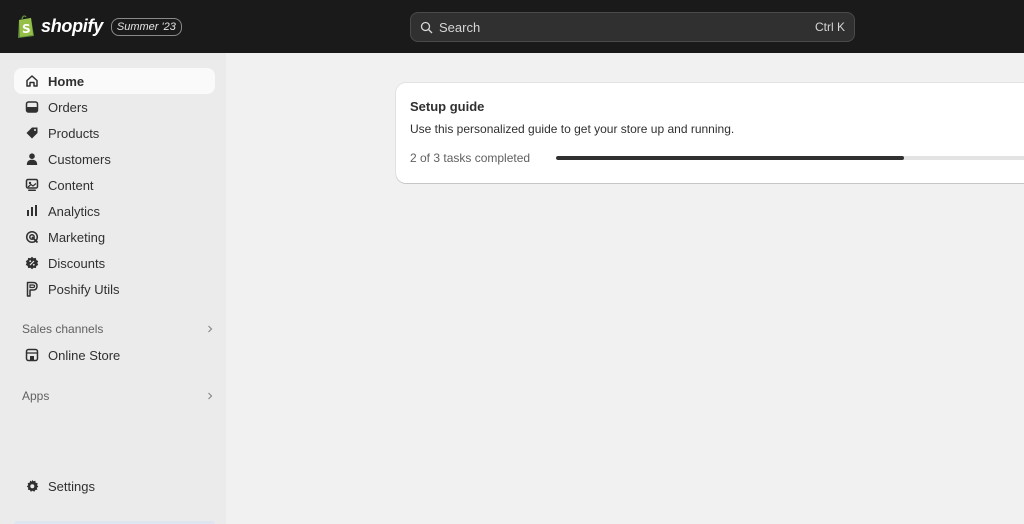 The width and height of the screenshot is (1024, 524). I want to click on sidebar-item-label: Home, so click(66, 81).